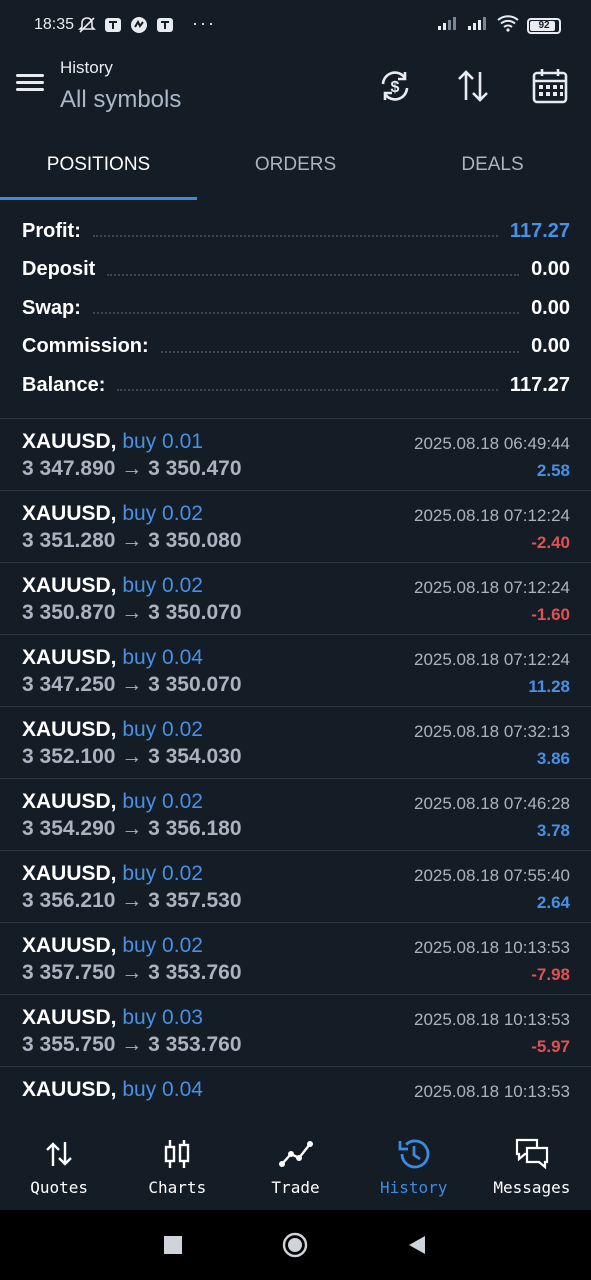  Describe the element at coordinates (550, 346) in the screenshot. I see `commission-value: 0.00` at that location.